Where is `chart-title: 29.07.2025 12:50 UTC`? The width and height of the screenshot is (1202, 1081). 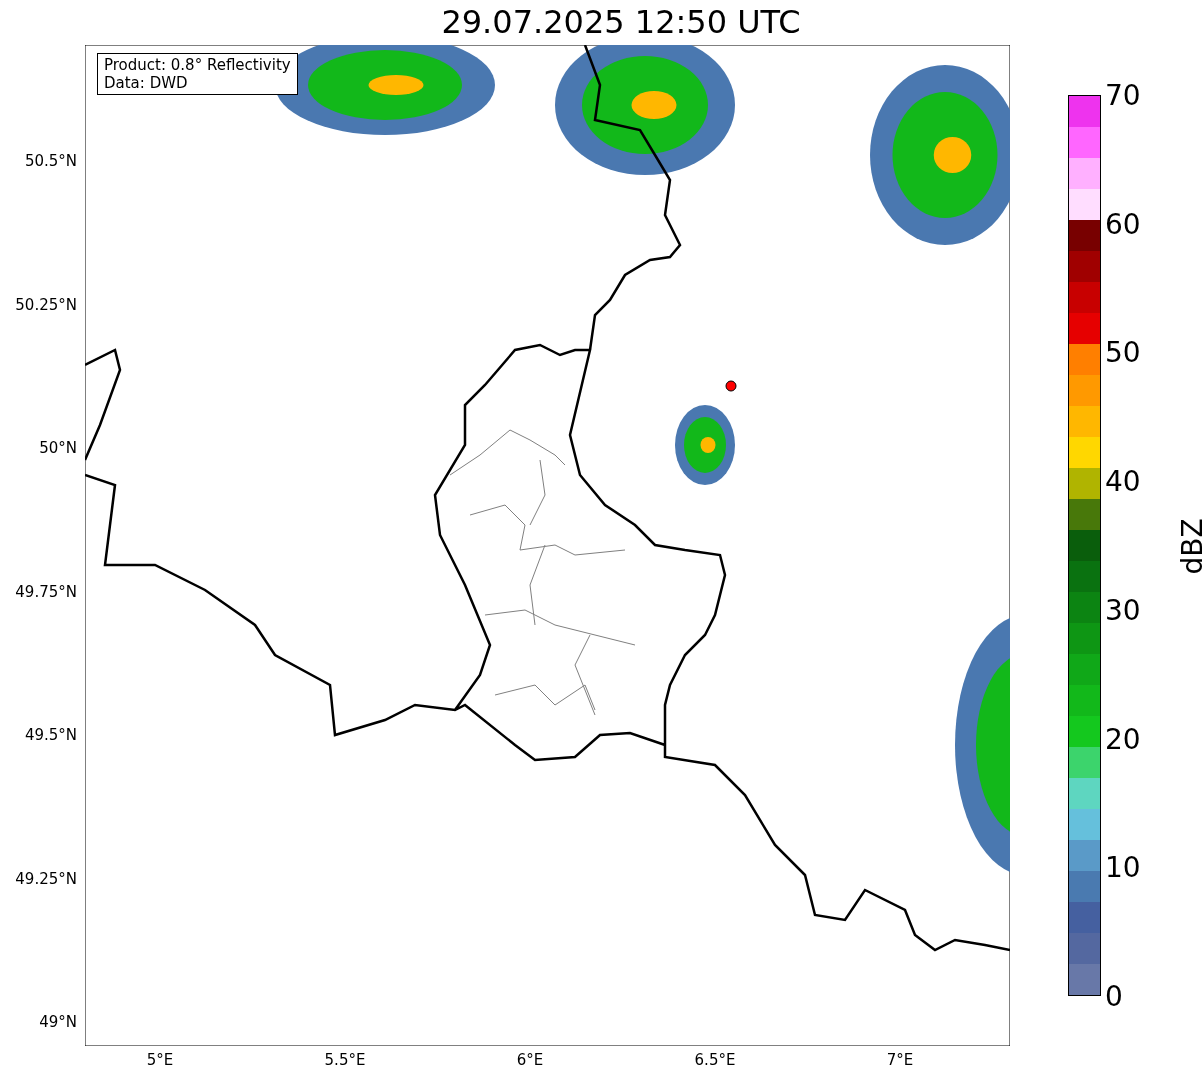 chart-title: 29.07.2025 12:50 UTC is located at coordinates (621, 22).